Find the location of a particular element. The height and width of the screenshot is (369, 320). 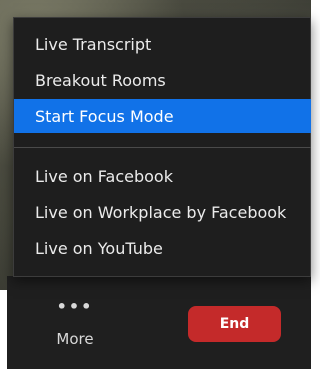

end-button-label: End is located at coordinates (234, 324).